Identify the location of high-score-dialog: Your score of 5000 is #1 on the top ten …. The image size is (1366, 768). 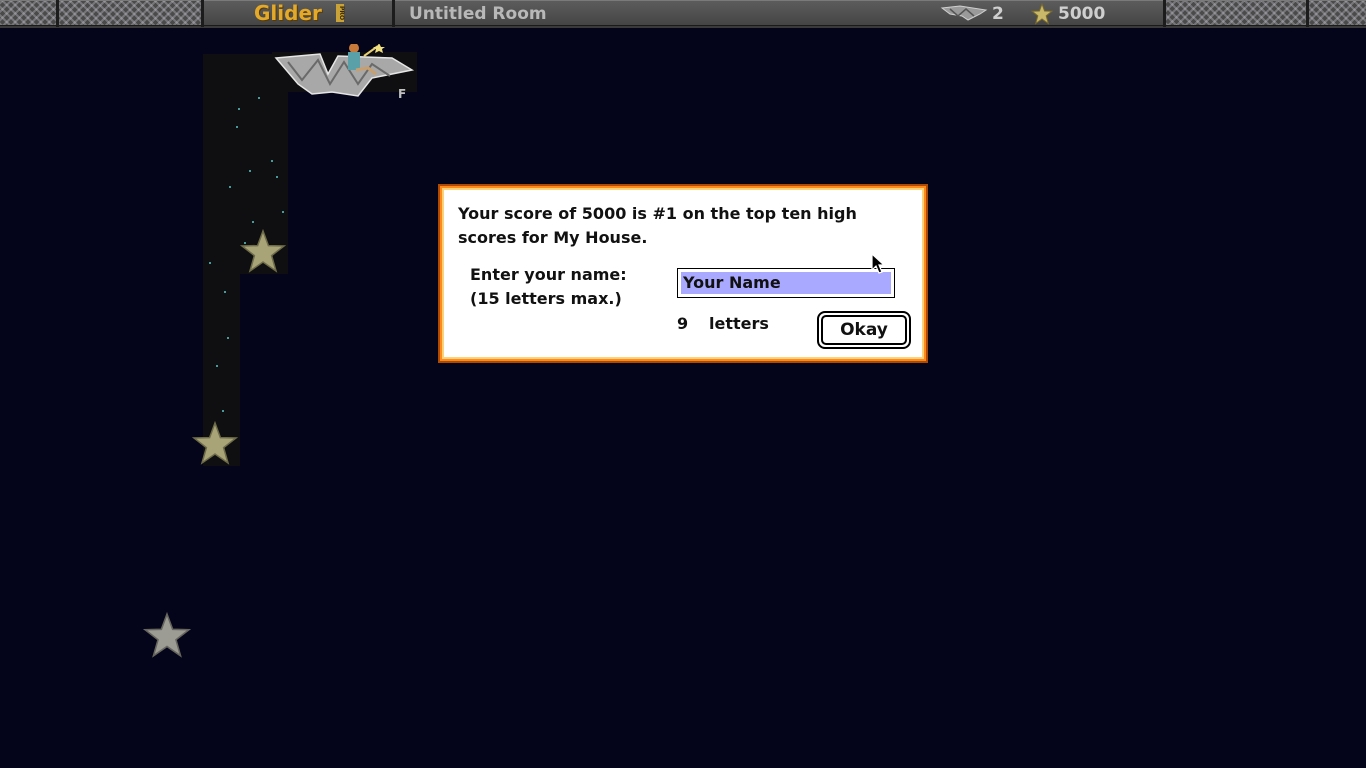
(683, 273).